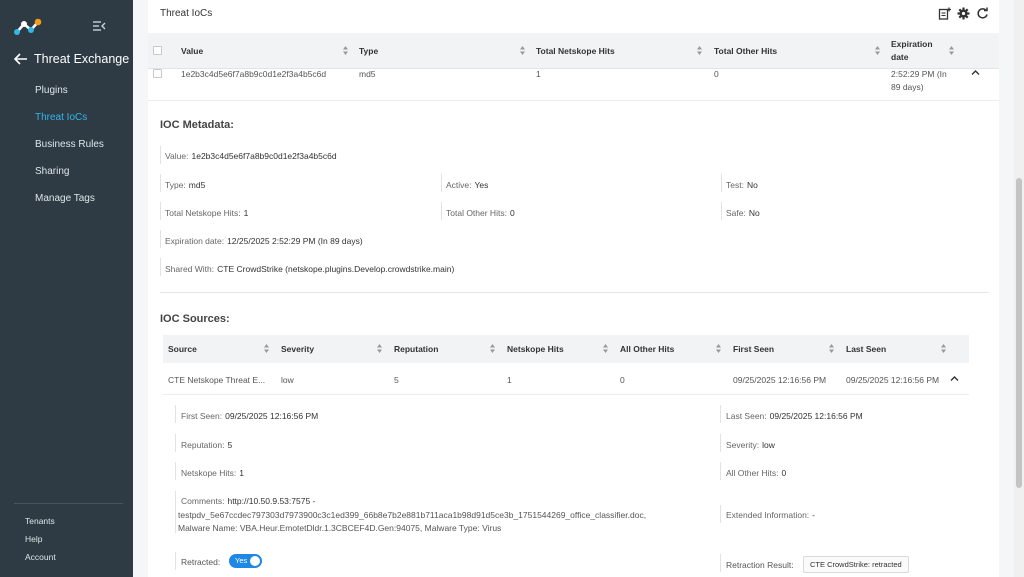 The width and height of the screenshot is (1024, 577). I want to click on sidebar-item-tenants: Tenants, so click(40, 525).